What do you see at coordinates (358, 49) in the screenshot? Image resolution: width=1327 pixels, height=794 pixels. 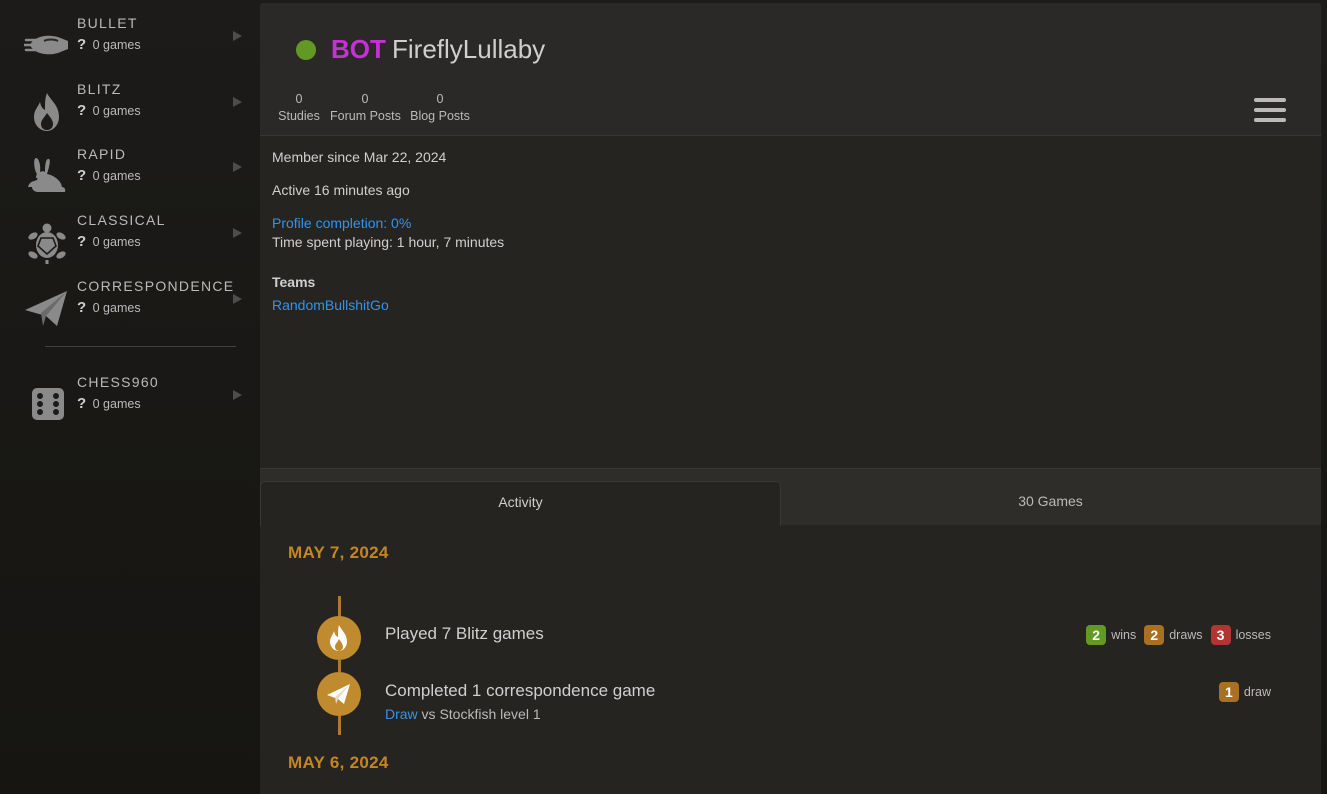 I see `bot-title-badge: BOT` at bounding box center [358, 49].